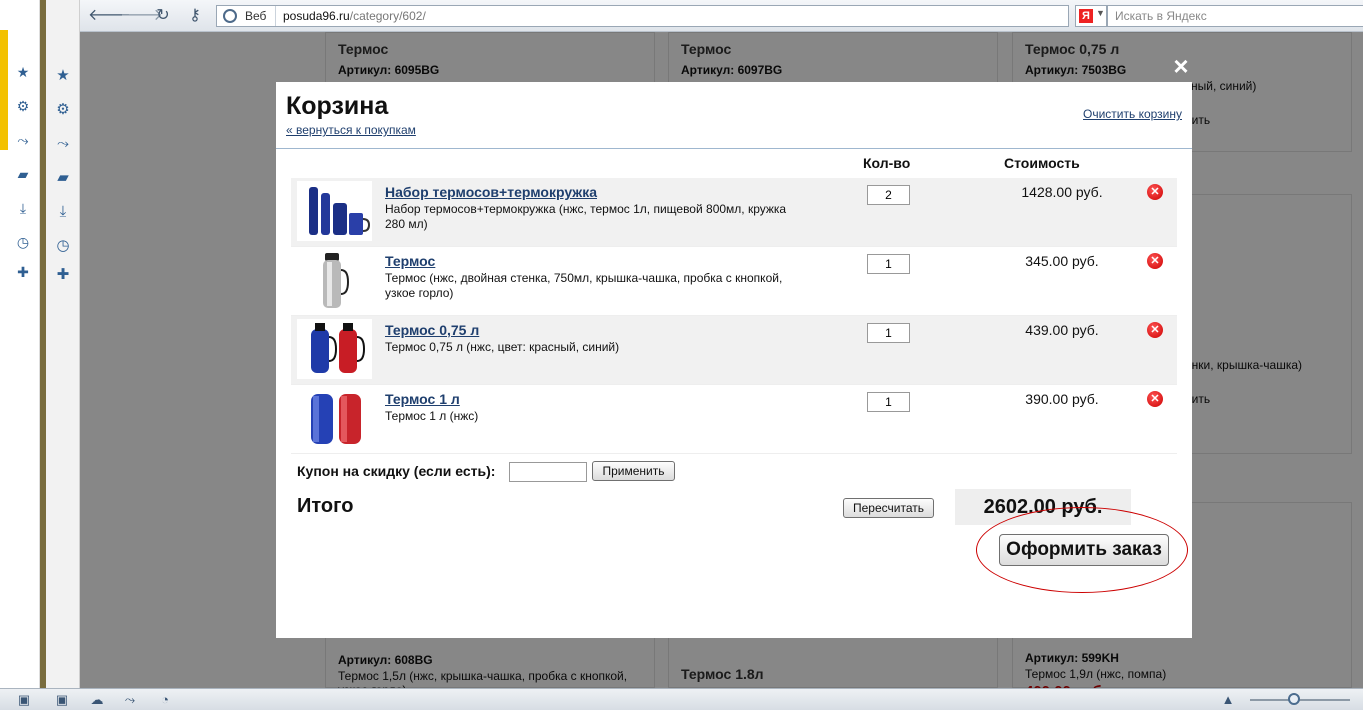 The height and width of the screenshot is (710, 1363). I want to click on address-bar: Веб posuda96.ru/category/602/, so click(642, 16).